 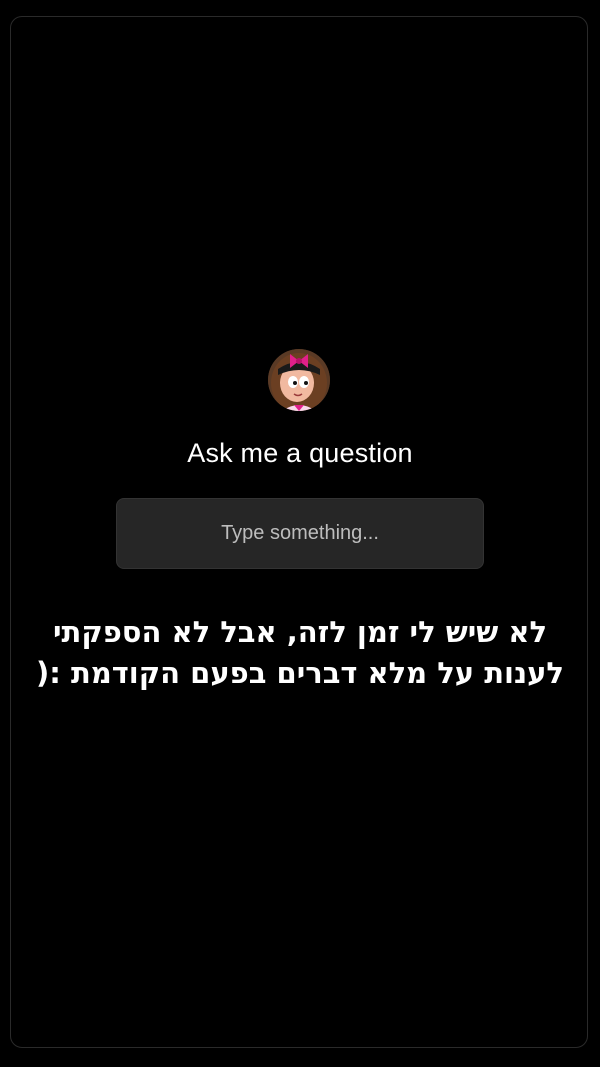 What do you see at coordinates (300, 673) in the screenshot?
I see `caption-line-2: לענות על מלא דברים בפעם הקודמת :(` at bounding box center [300, 673].